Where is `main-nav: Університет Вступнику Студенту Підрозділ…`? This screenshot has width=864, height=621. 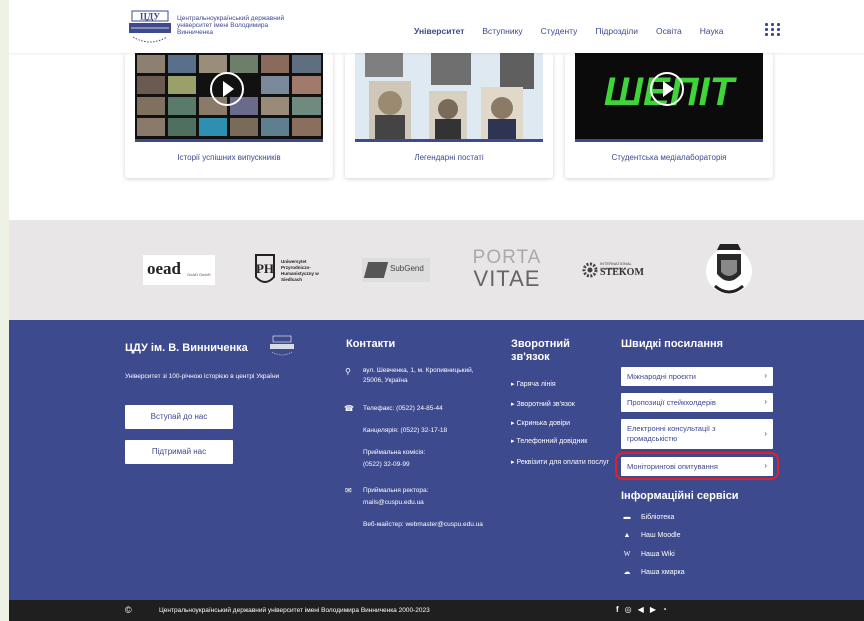 main-nav: Університет Вступнику Студенту Підрозділ… is located at coordinates (577, 31).